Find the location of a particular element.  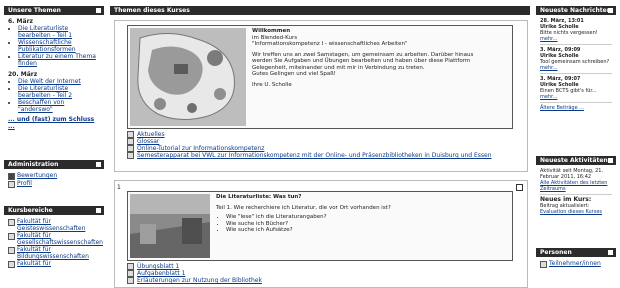

news-title: Neueste Nachrichten is located at coordinates (575, 10).